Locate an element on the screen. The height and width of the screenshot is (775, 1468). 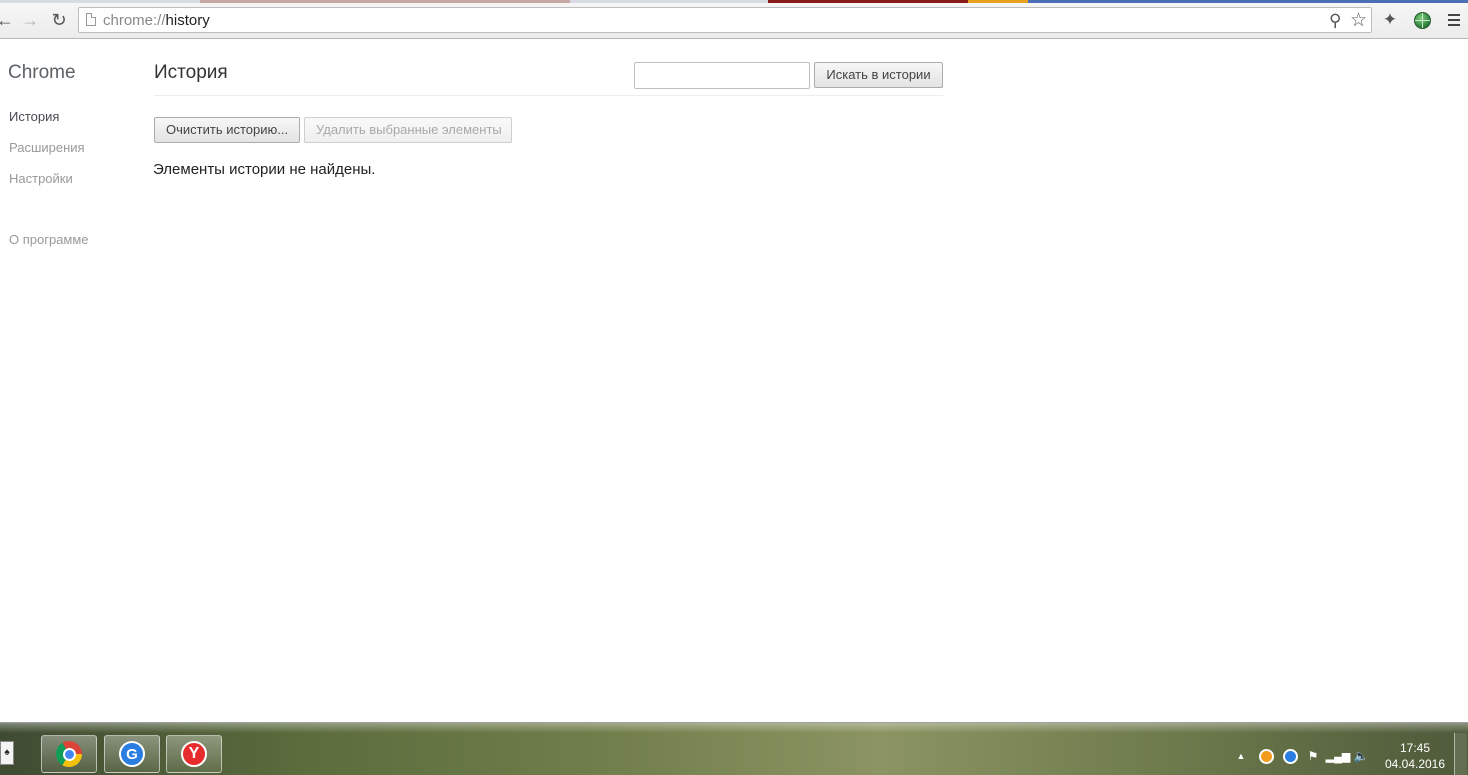
page-icon is located at coordinates (91, 19).